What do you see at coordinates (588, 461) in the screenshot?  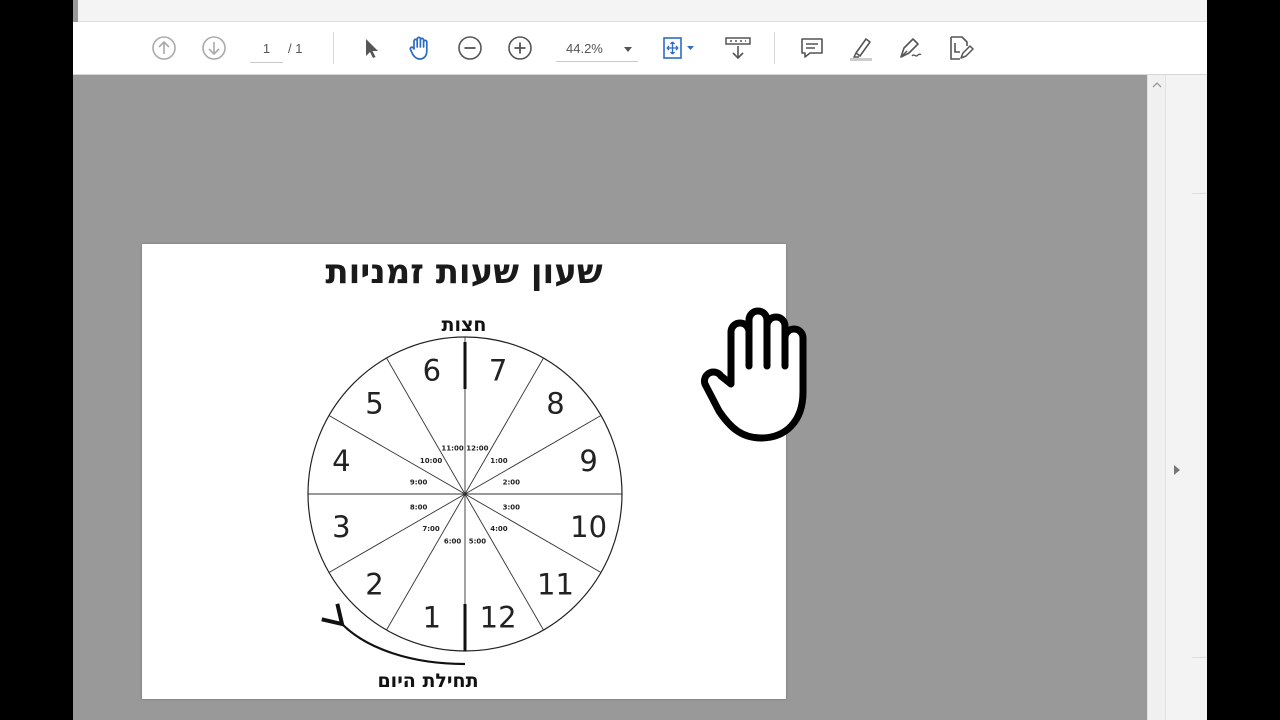 I see `hour-number: 9` at bounding box center [588, 461].